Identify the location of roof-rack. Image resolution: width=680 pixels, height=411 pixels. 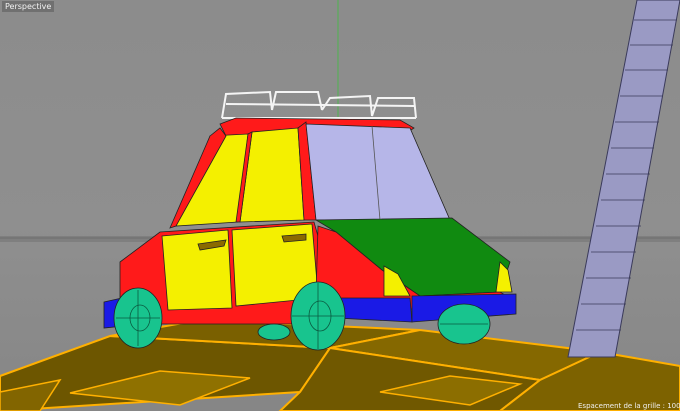
(319, 104).